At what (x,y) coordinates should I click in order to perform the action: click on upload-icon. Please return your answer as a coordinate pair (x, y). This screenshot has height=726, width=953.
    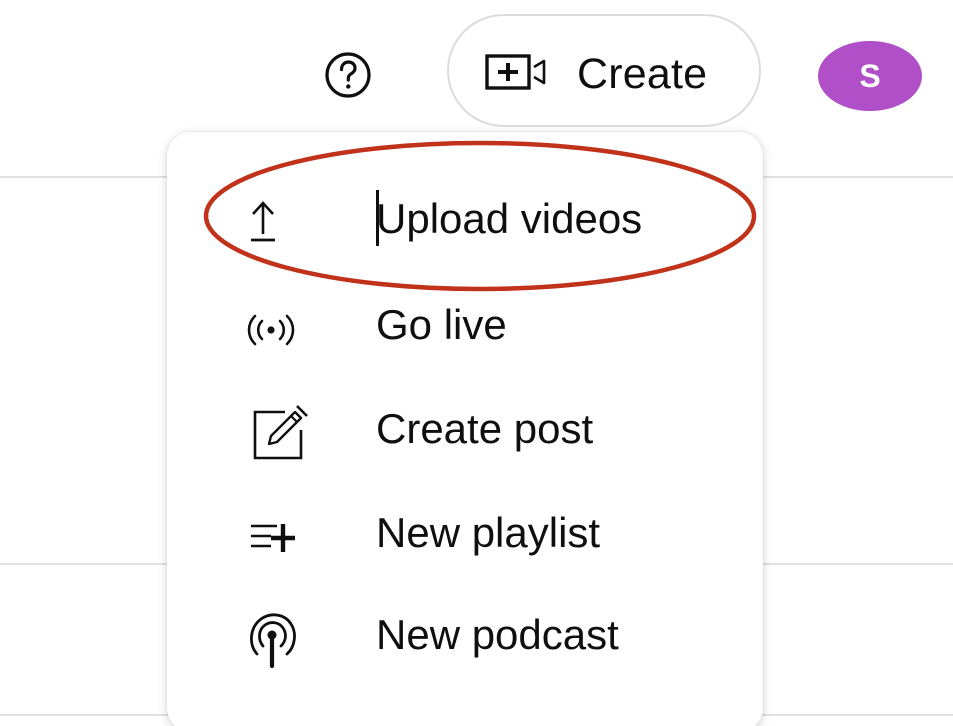
    Looking at the image, I should click on (263, 221).